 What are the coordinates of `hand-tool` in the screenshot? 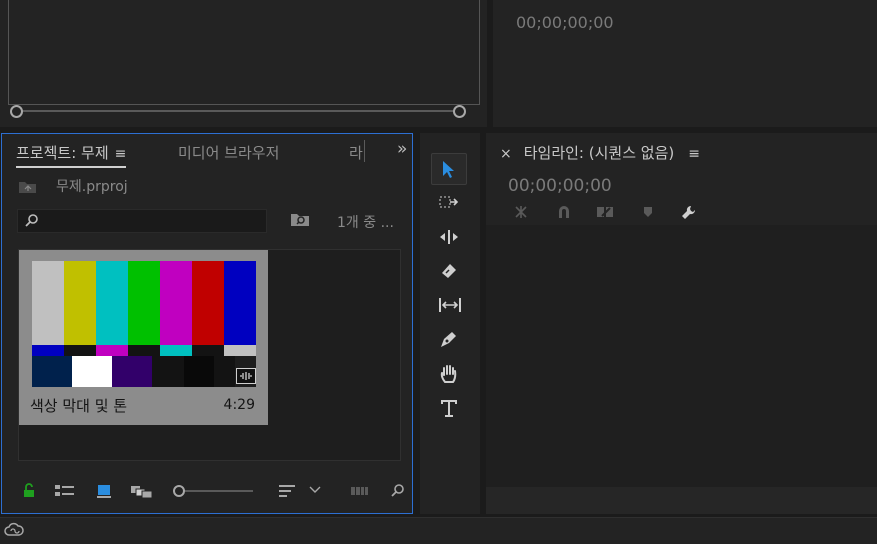 It's located at (448, 373).